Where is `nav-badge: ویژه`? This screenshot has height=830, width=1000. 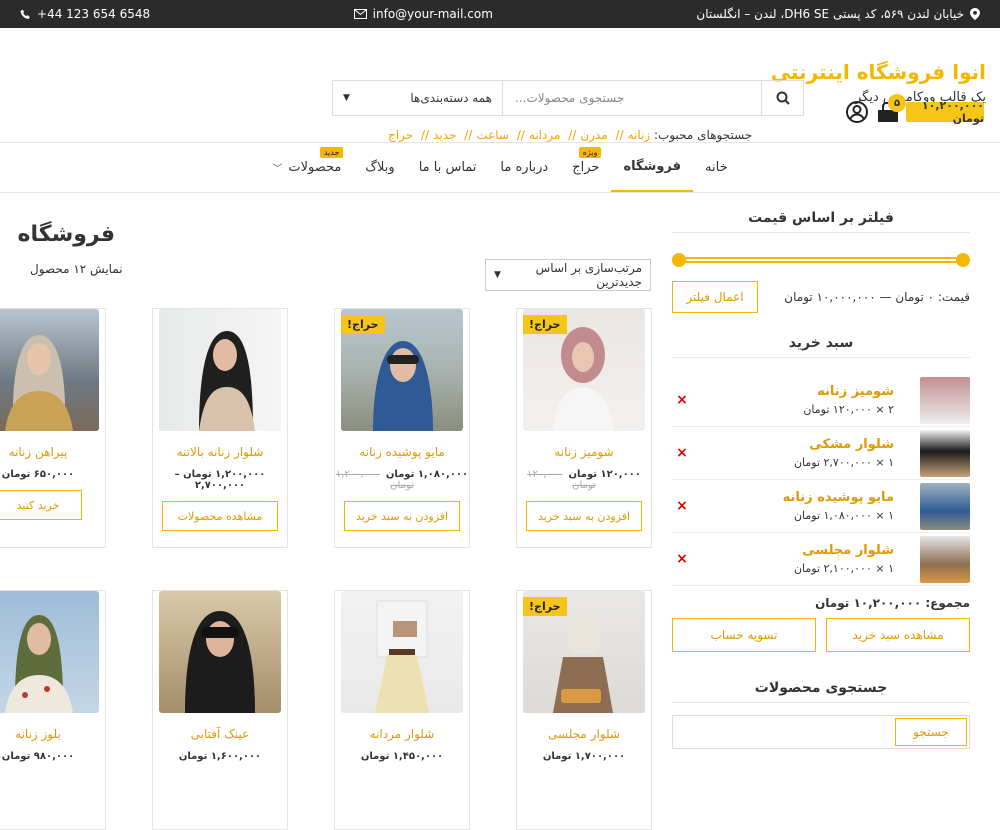
nav-badge: ویژه is located at coordinates (590, 152).